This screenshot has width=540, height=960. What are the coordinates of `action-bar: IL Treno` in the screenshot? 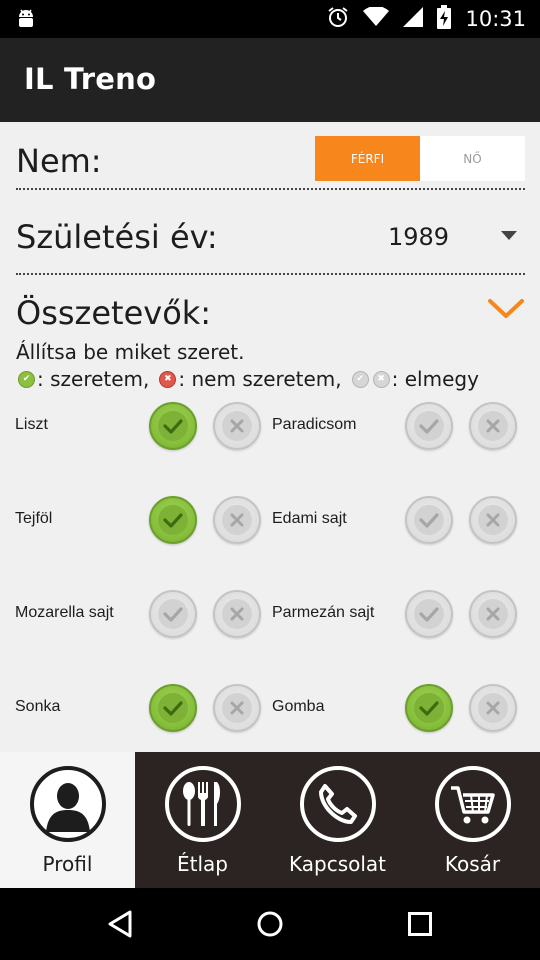 It's located at (270, 80).